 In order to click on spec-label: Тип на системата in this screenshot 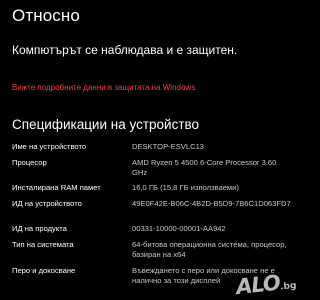, I will do `click(43, 244)`.